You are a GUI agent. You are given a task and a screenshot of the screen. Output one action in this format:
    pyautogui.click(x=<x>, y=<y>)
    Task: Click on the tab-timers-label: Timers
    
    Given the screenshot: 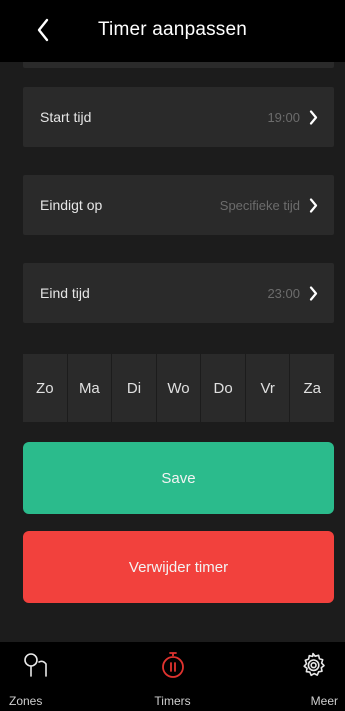 What is the action you would take?
    pyautogui.click(x=172, y=701)
    